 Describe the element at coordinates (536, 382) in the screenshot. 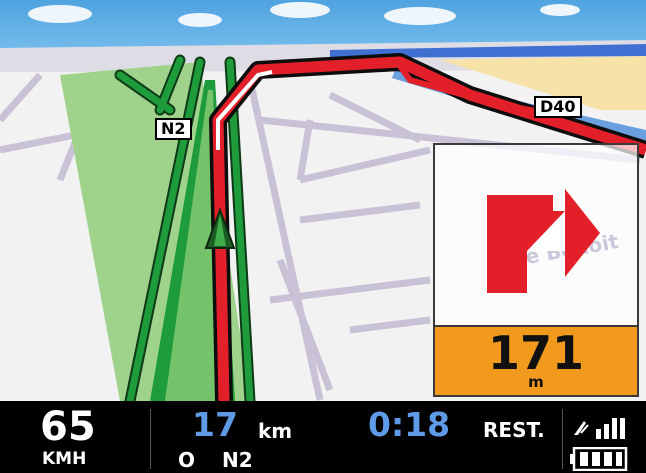

I see `turn-distance-unit: m` at that location.